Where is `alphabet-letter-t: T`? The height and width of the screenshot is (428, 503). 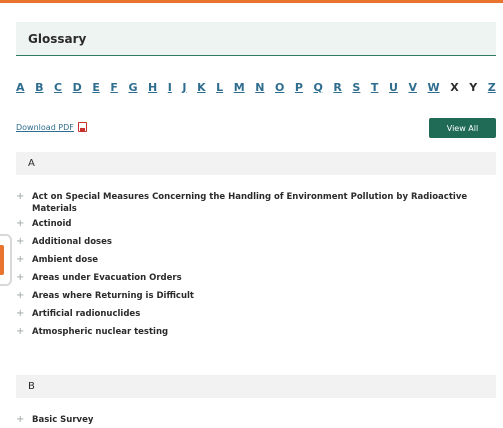
alphabet-letter-t: T is located at coordinates (375, 87).